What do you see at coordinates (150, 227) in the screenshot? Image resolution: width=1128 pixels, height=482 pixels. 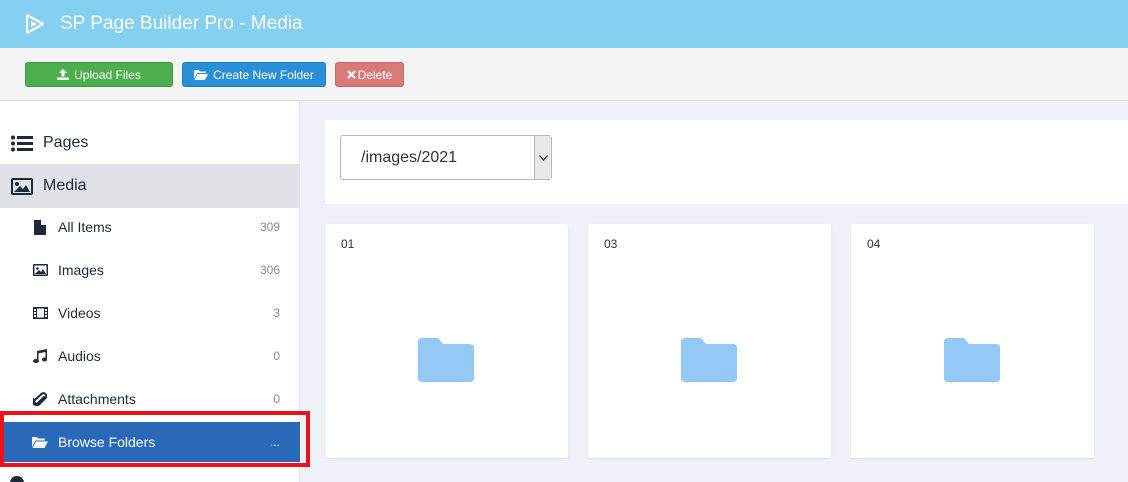 I see `sidebar-item-all-items: All Items 309` at bounding box center [150, 227].